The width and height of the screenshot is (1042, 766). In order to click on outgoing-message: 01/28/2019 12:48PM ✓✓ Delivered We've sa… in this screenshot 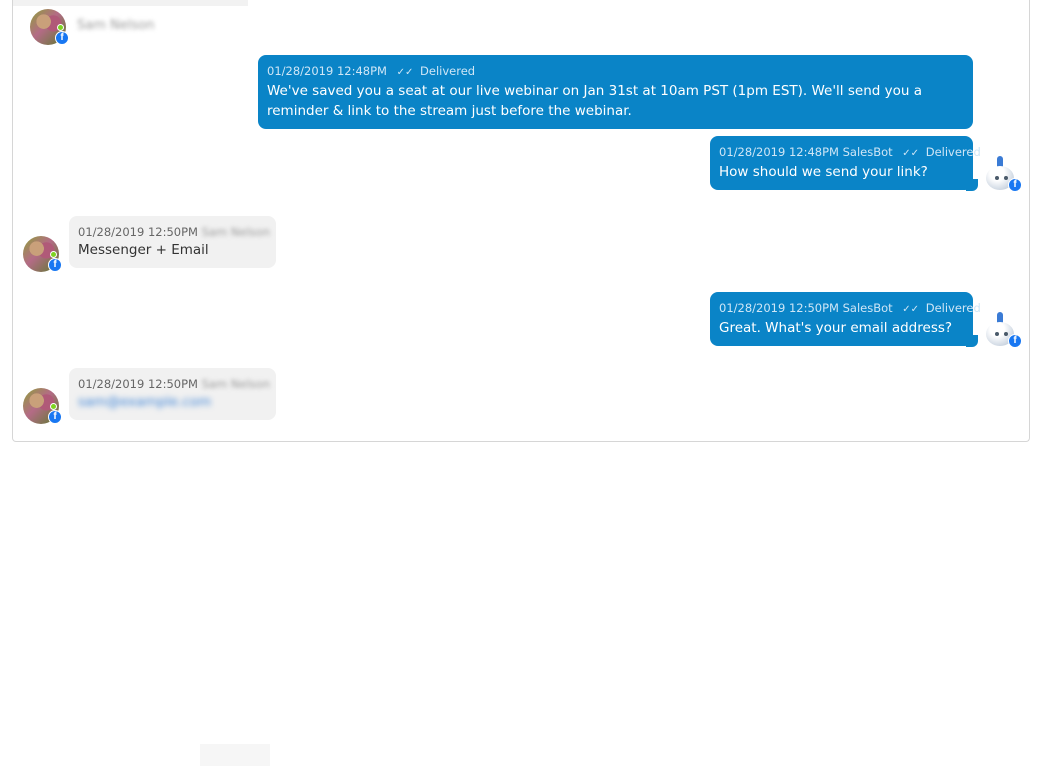, I will do `click(615, 92)`.